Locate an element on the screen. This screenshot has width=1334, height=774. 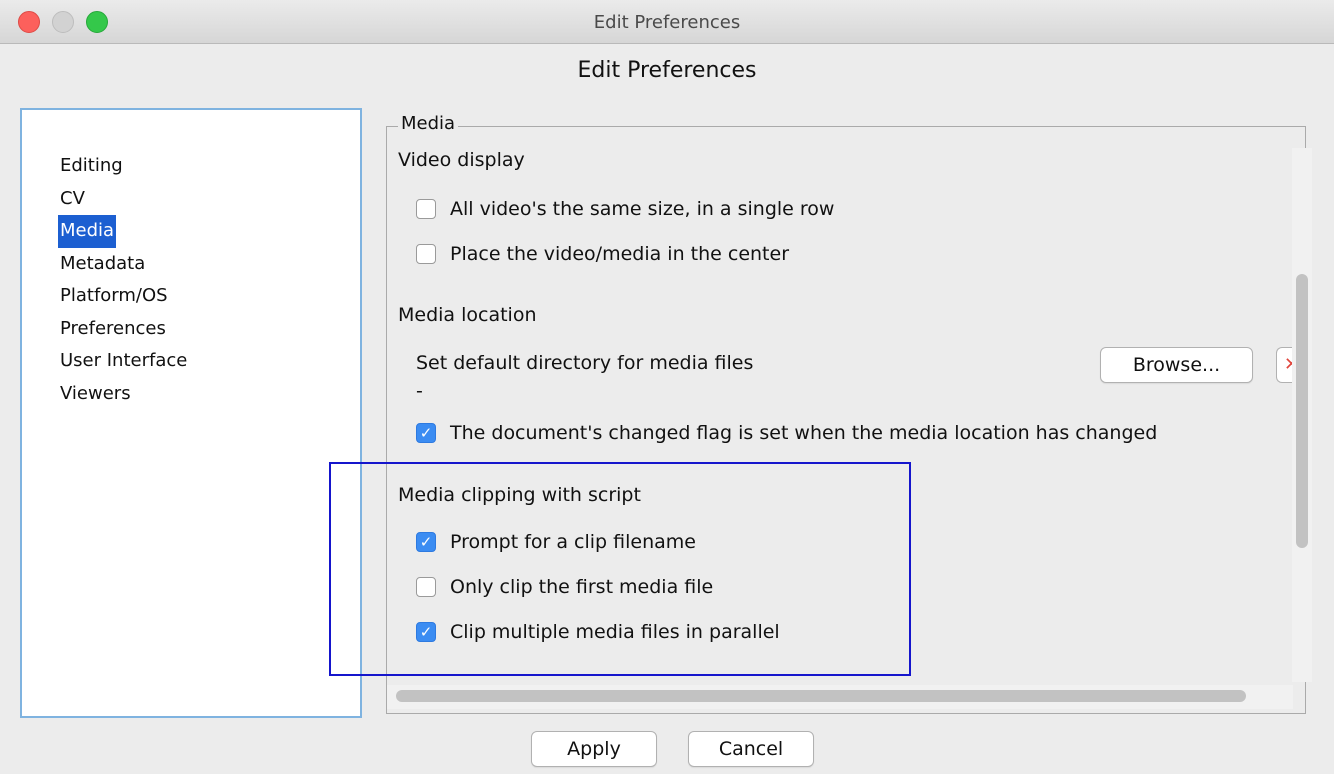
clip-parallel-option: ✓ Clip multiple media files in parallel is located at coordinates (598, 632).